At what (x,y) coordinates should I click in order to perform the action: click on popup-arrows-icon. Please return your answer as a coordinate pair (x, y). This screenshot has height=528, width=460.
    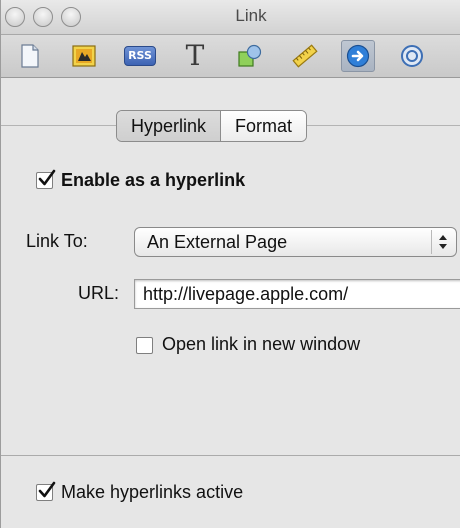
    Looking at the image, I should click on (442, 242).